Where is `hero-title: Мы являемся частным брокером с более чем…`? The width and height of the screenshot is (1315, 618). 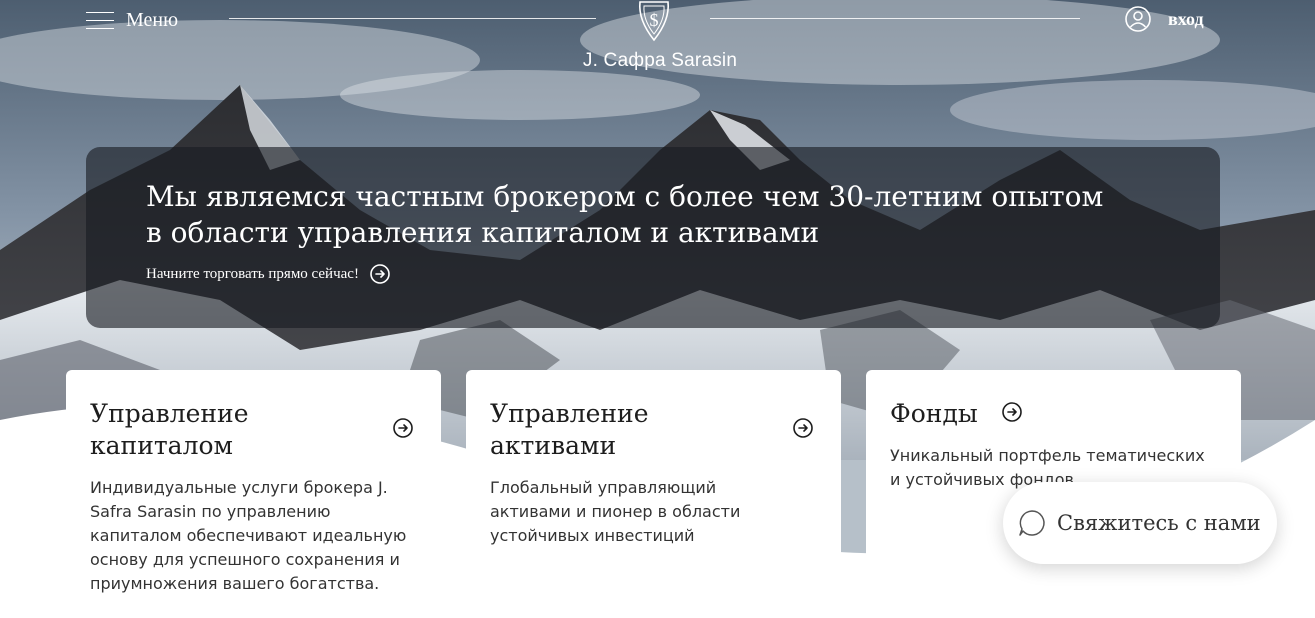
hero-title: Мы являемся частным брокером с более чем… is located at coordinates (625, 214).